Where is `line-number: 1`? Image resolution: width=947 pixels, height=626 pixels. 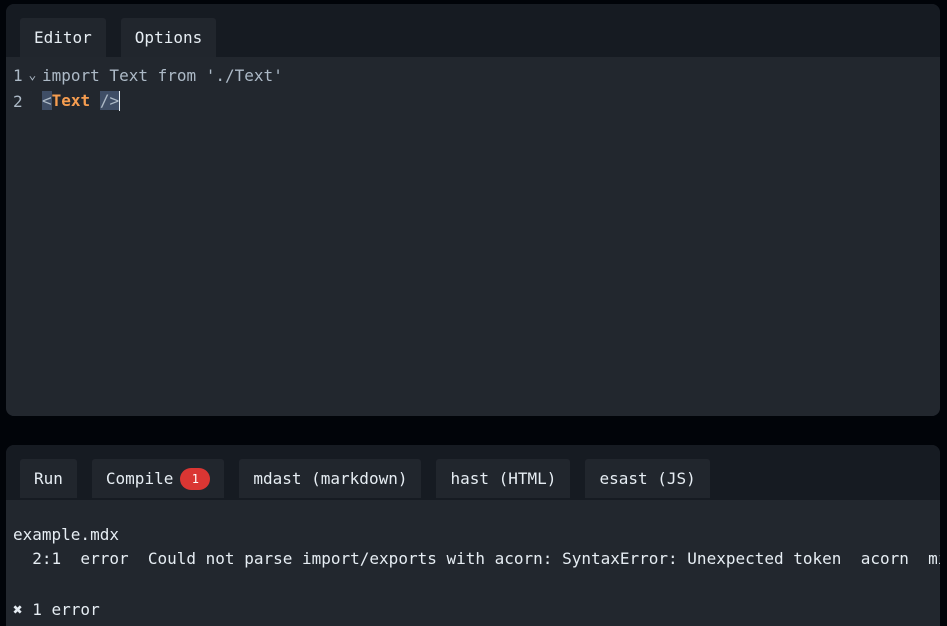
line-number: 1 is located at coordinates (18, 75).